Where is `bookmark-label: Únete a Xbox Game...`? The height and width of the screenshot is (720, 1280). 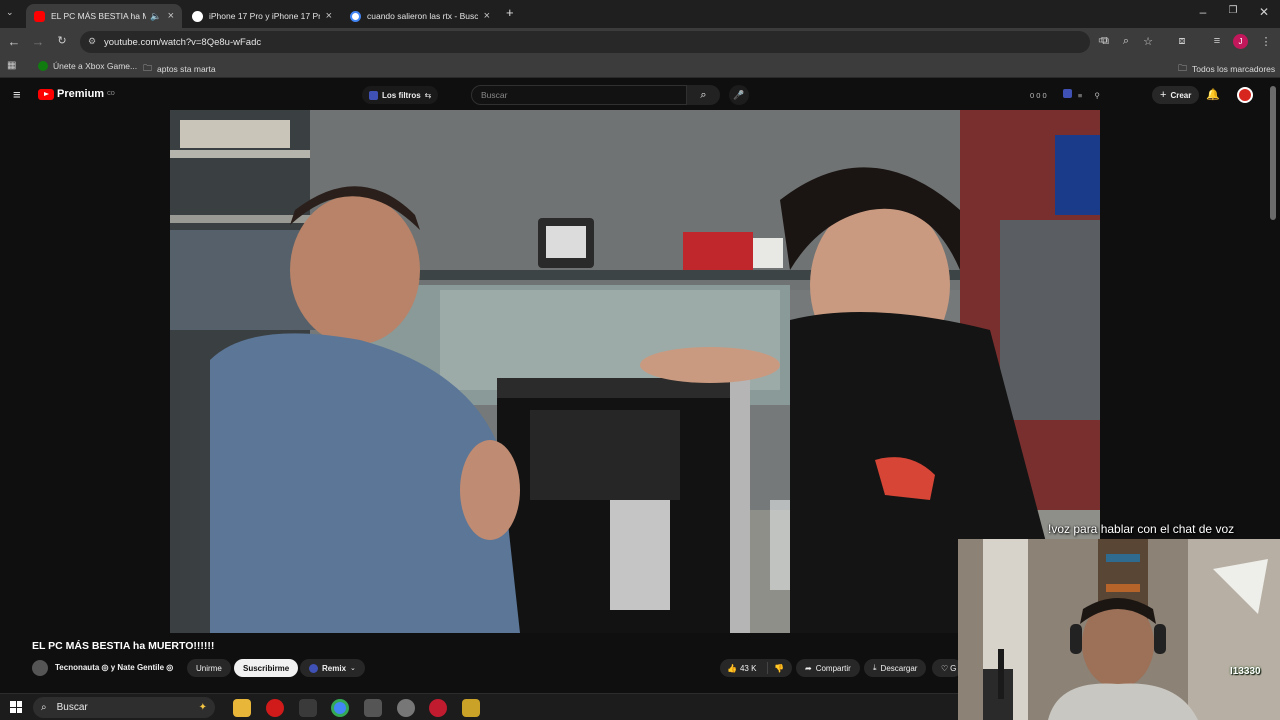 bookmark-label: Únete a Xbox Game... is located at coordinates (95, 66).